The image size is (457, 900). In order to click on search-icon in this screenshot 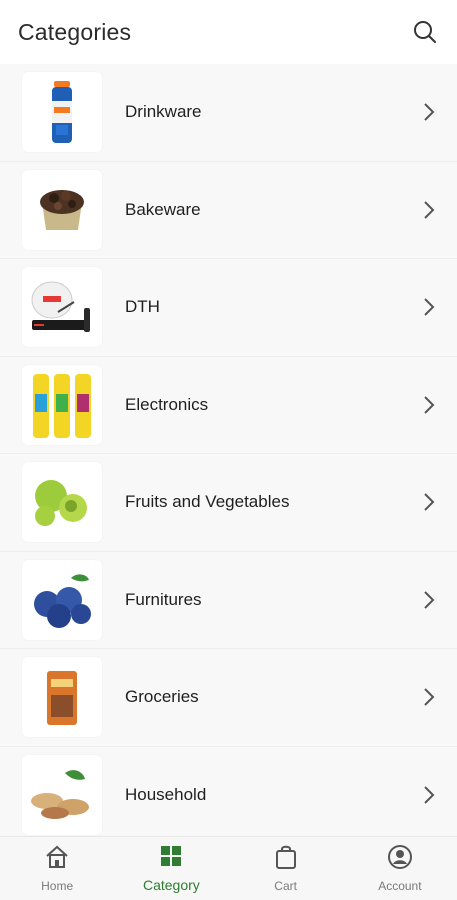, I will do `click(425, 32)`.